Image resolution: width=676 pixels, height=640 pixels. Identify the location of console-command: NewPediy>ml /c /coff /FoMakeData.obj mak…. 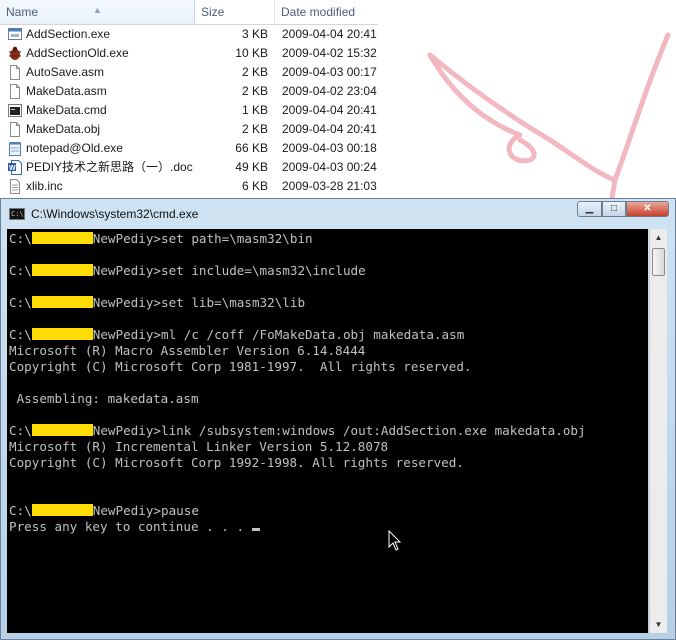
(278, 334).